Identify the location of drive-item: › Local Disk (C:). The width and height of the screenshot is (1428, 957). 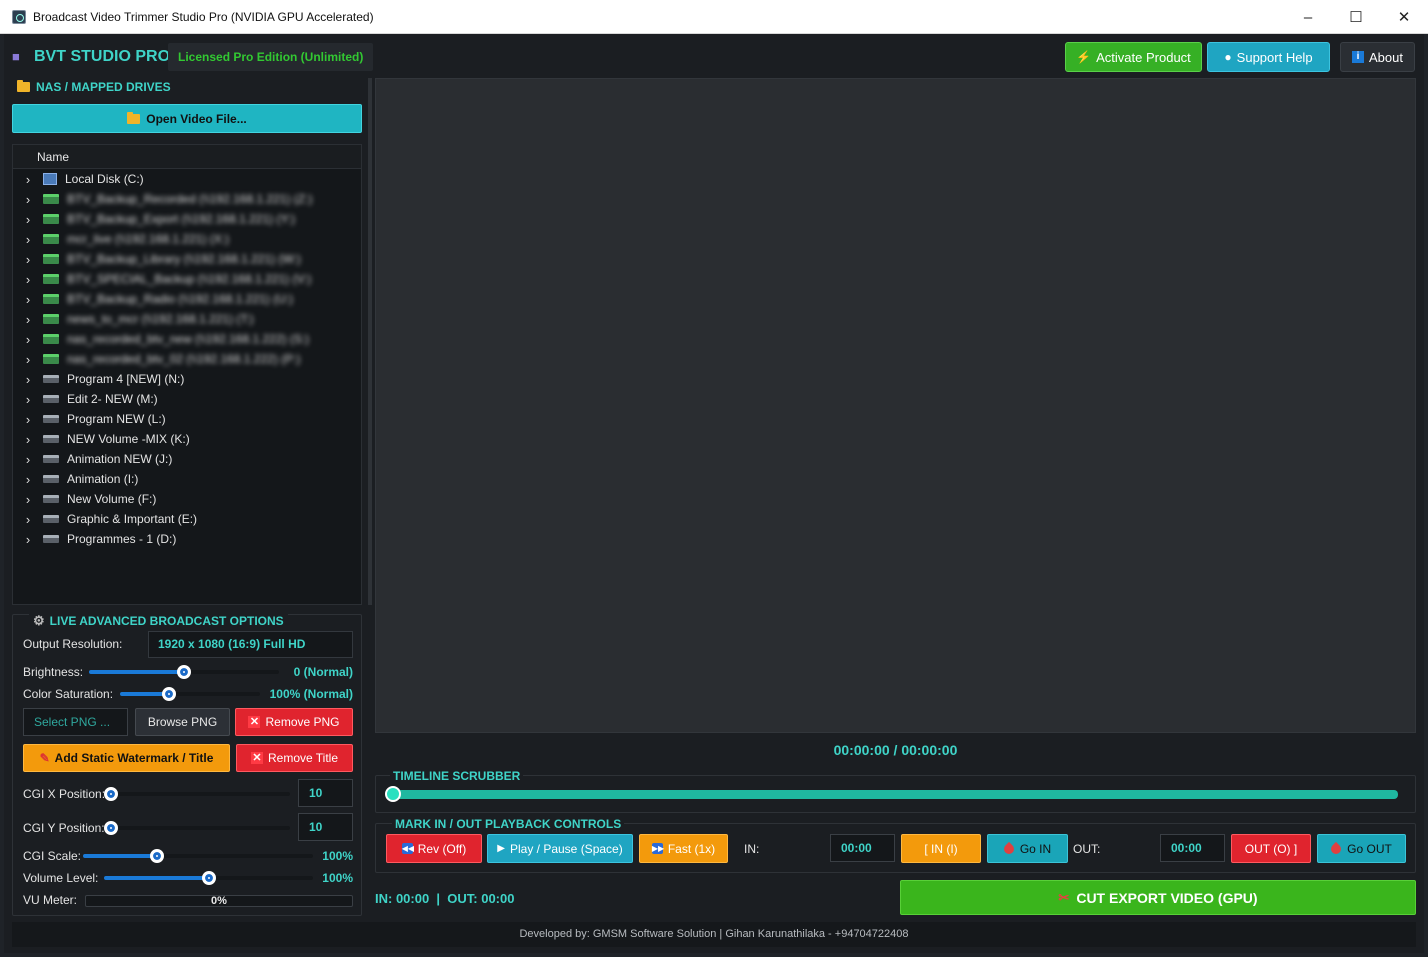
(187, 179).